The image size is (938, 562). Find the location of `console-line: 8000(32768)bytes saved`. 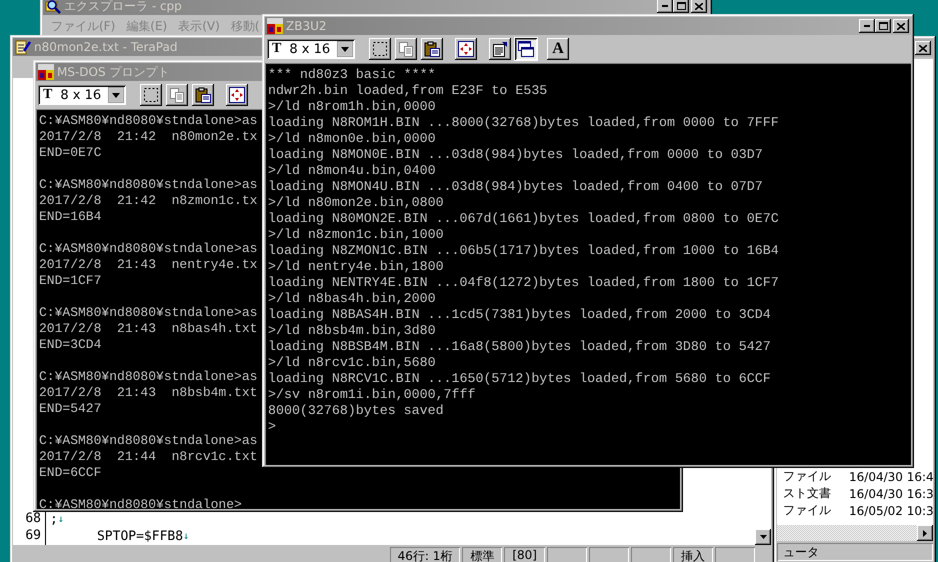

console-line: 8000(32768)bytes saved is located at coordinates (356, 411).